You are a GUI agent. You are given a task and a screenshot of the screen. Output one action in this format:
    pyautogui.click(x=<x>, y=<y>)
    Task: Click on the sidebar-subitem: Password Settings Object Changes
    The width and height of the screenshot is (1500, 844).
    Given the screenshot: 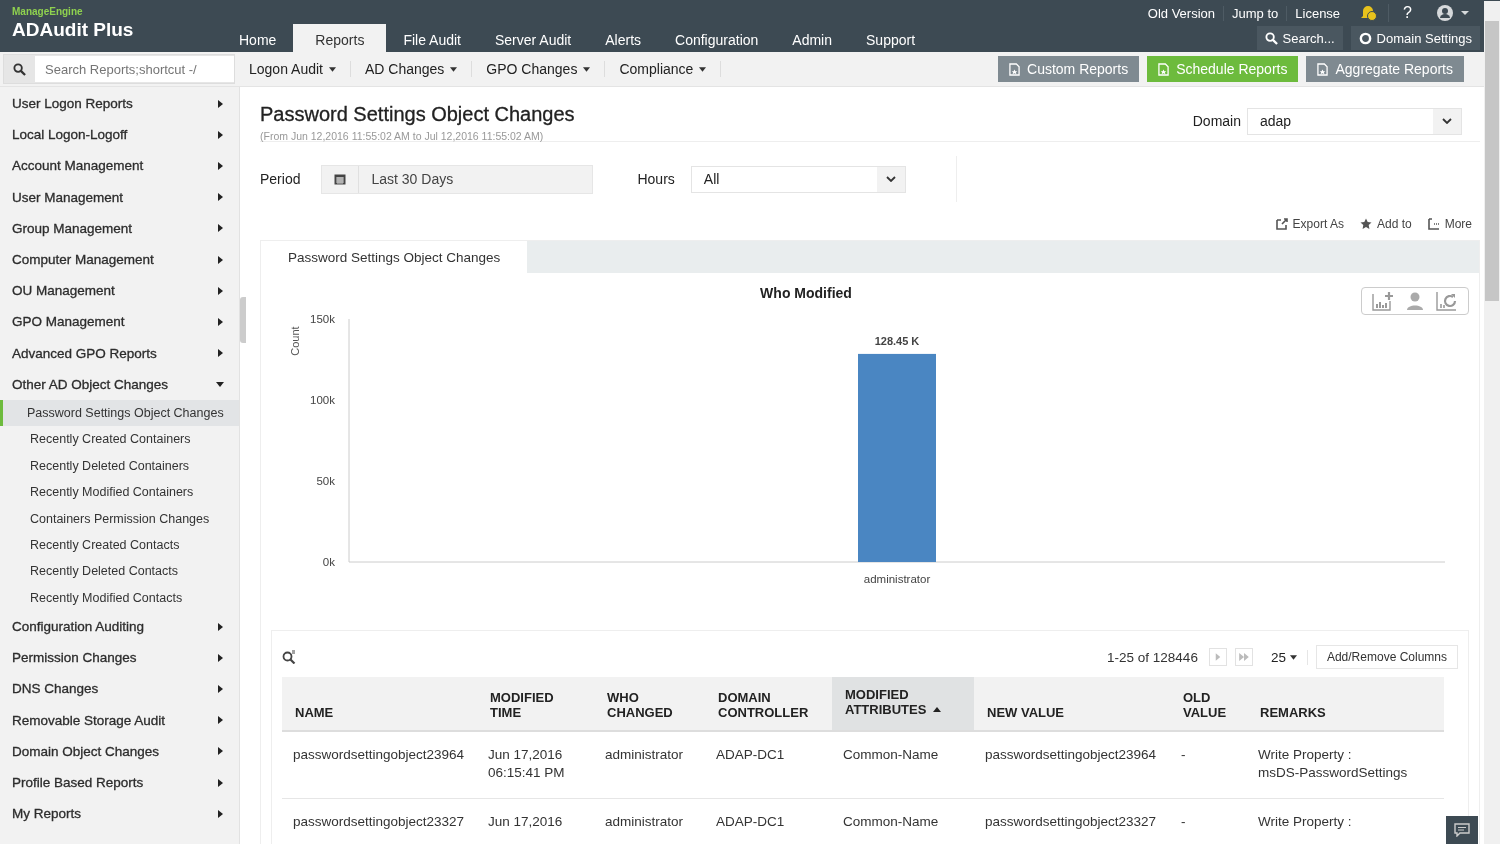 What is the action you would take?
    pyautogui.click(x=119, y=413)
    